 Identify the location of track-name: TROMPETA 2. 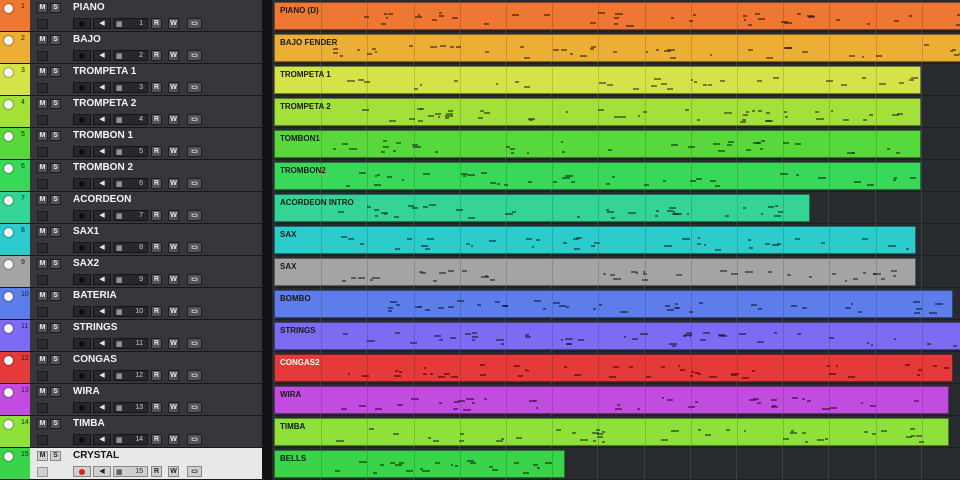
(104, 103).